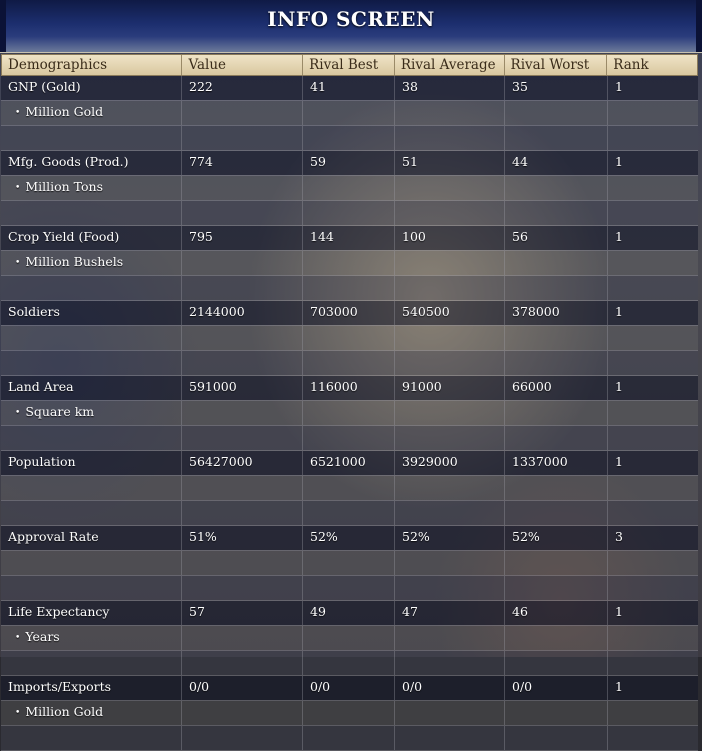 The width and height of the screenshot is (702, 751). What do you see at coordinates (64, 186) in the screenshot?
I see `unit-label: Million Tons` at bounding box center [64, 186].